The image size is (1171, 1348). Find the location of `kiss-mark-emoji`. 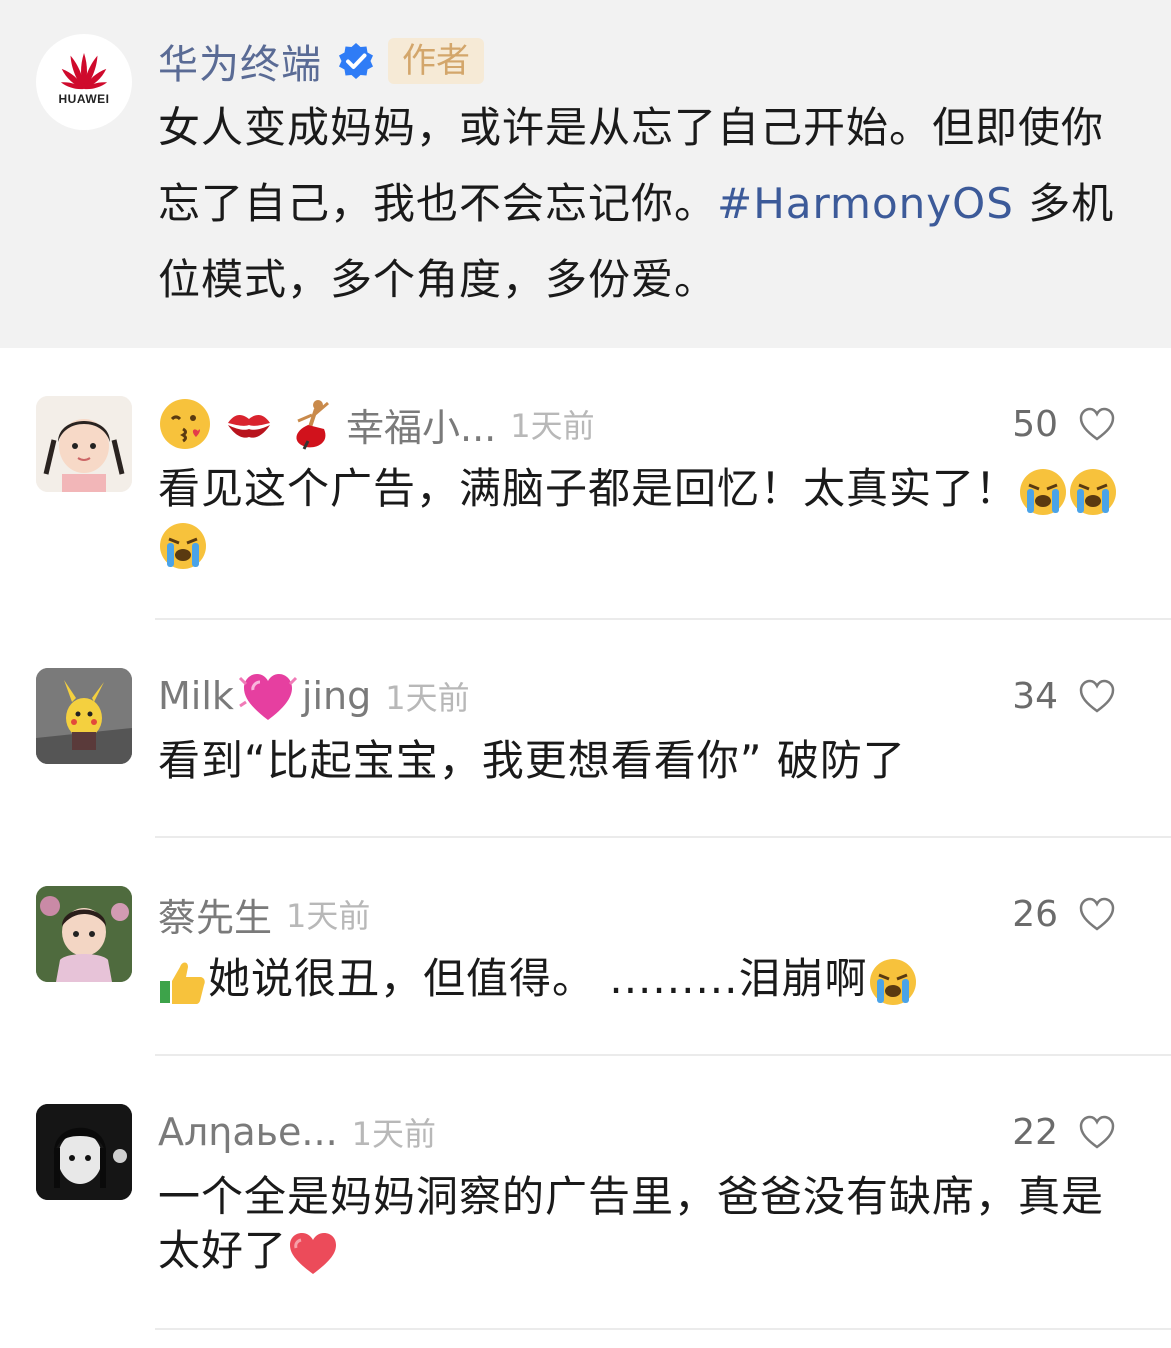

kiss-mark-emoji is located at coordinates (249, 426).